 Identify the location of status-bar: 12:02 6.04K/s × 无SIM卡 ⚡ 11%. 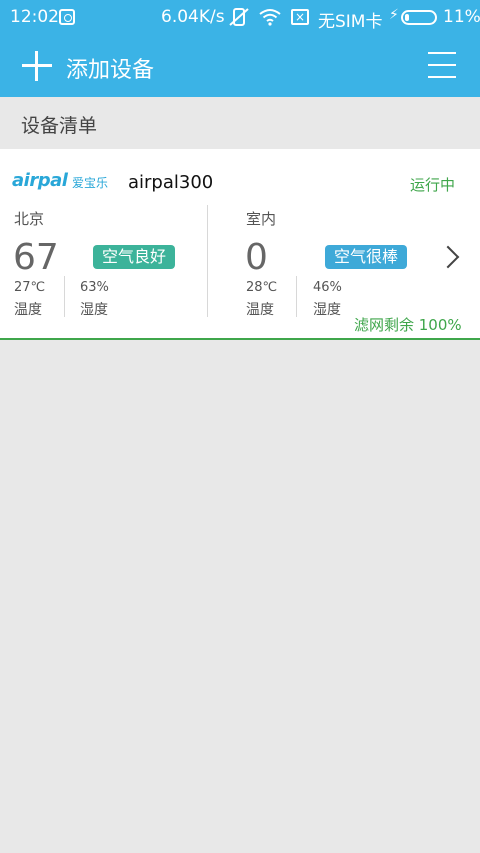
(240, 17).